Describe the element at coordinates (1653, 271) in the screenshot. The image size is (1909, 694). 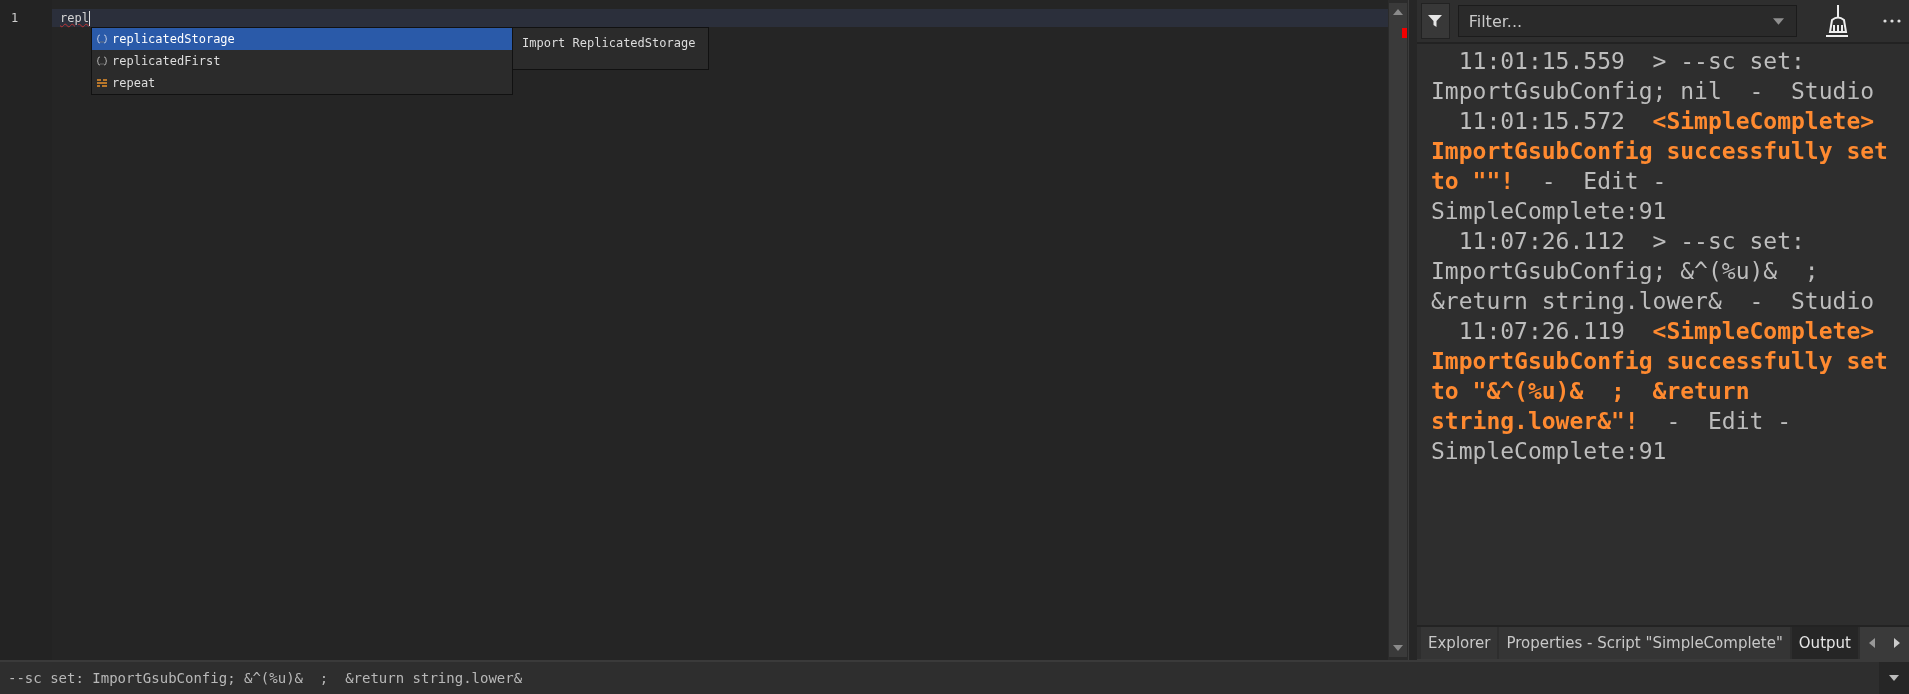
I see `log-entry: 11:07:26.112 > --sc set: ImportGsubConfig; &^(%u)& ; &return string.lower& - Studio` at that location.